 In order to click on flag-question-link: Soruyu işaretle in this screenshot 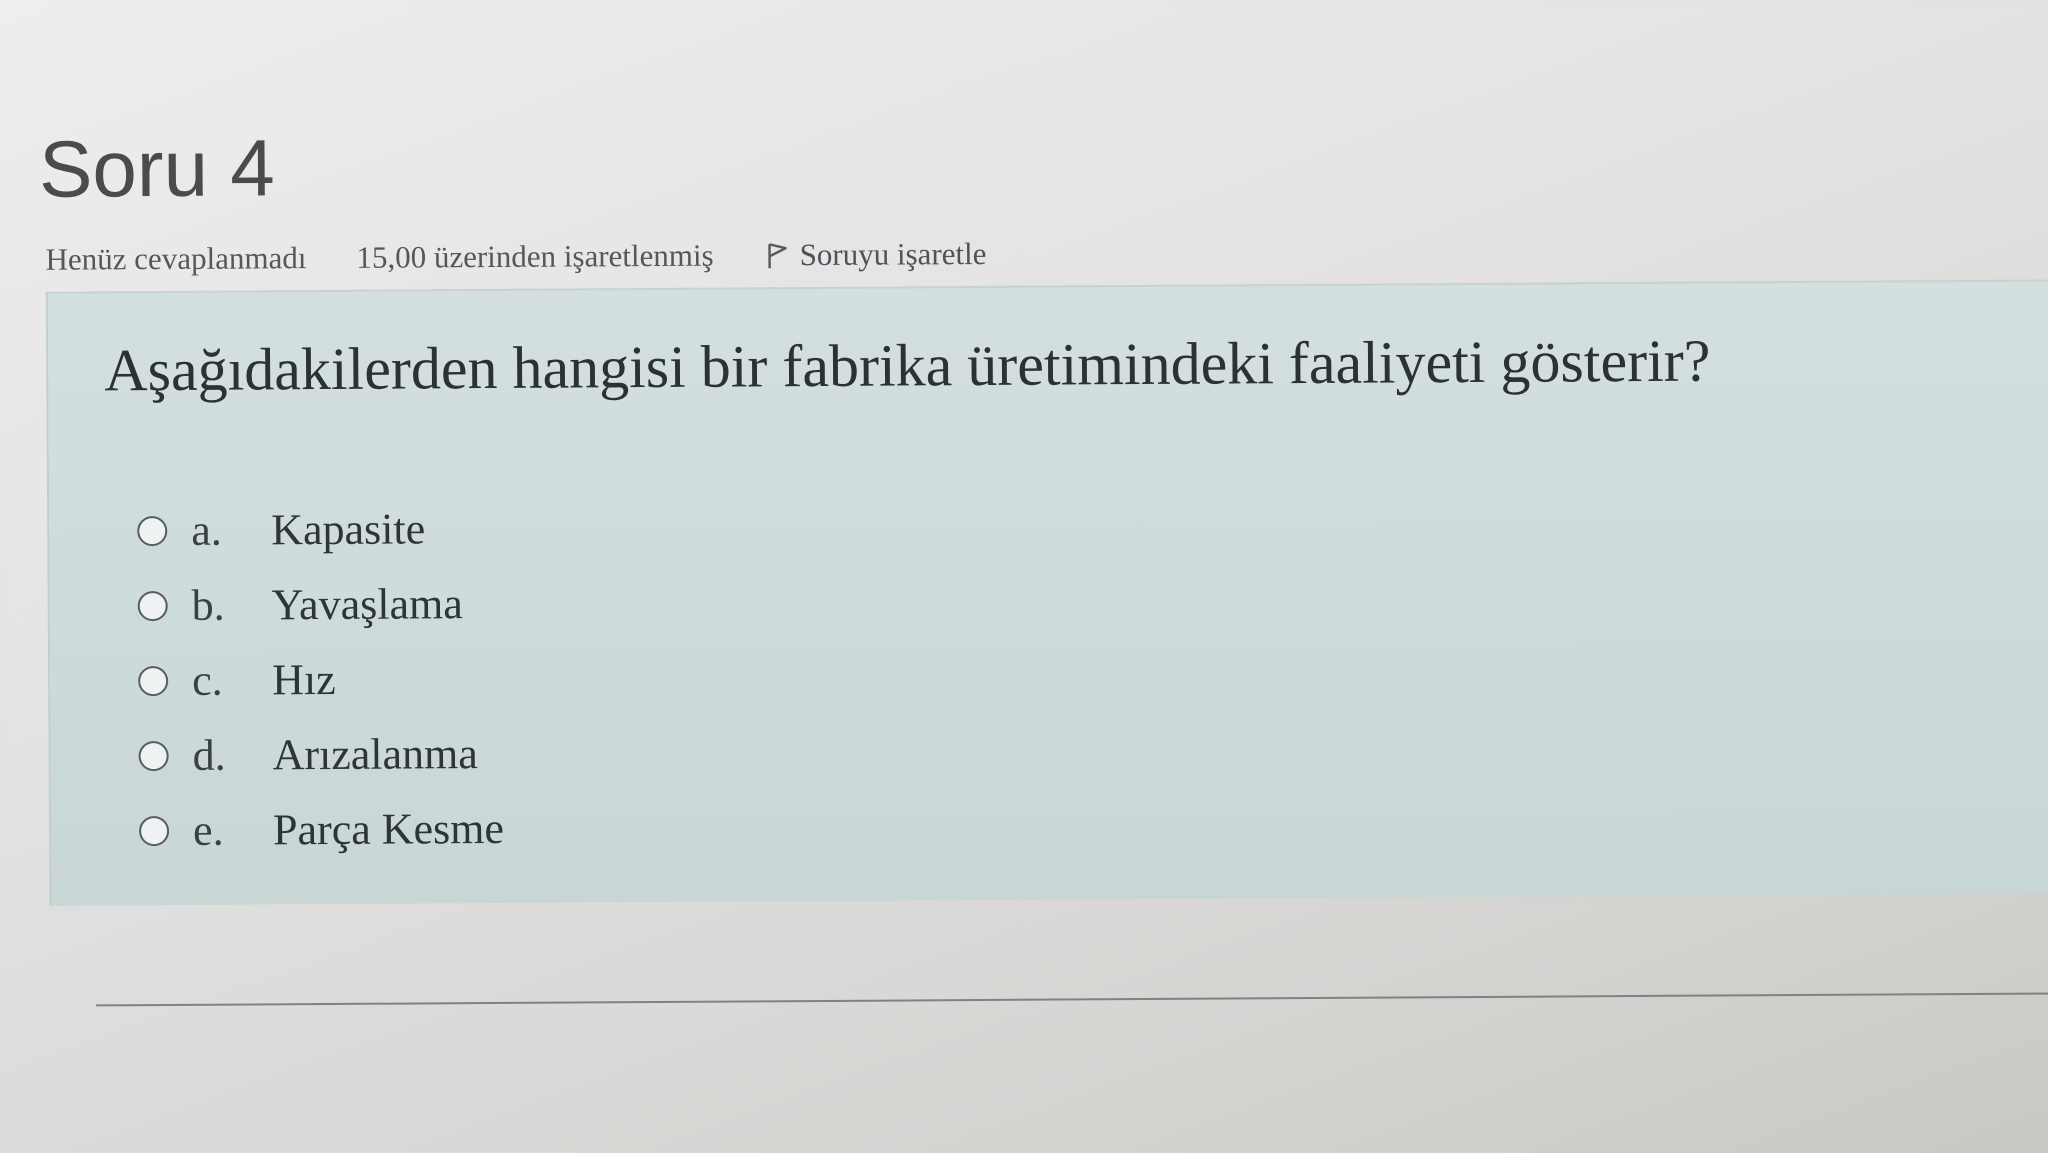, I will do `click(875, 254)`.